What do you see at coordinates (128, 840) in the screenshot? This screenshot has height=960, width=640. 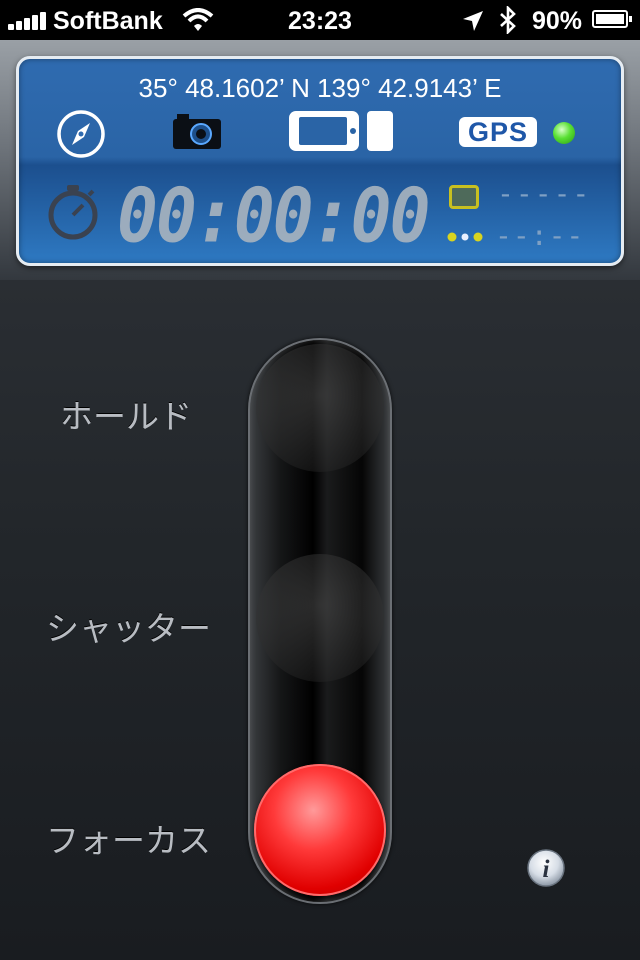 I see `focus-label: フォーカス` at bounding box center [128, 840].